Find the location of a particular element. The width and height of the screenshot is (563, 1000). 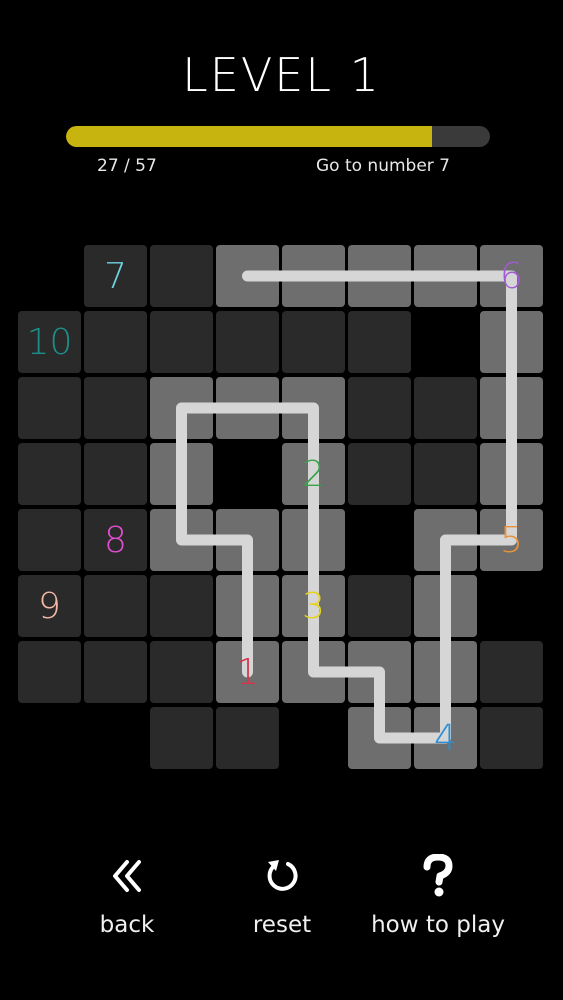

number-7: 7 is located at coordinates (115, 276).